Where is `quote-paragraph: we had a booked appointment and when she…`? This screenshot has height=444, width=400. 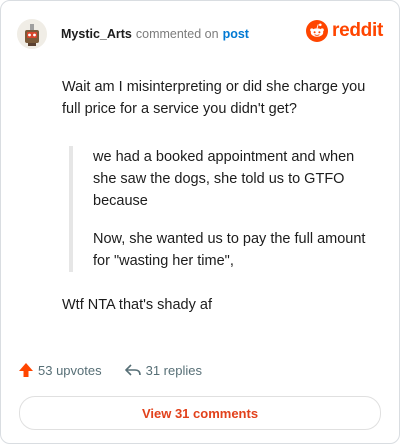
quote-paragraph: we had a booked appointment and when she… is located at coordinates (224, 179).